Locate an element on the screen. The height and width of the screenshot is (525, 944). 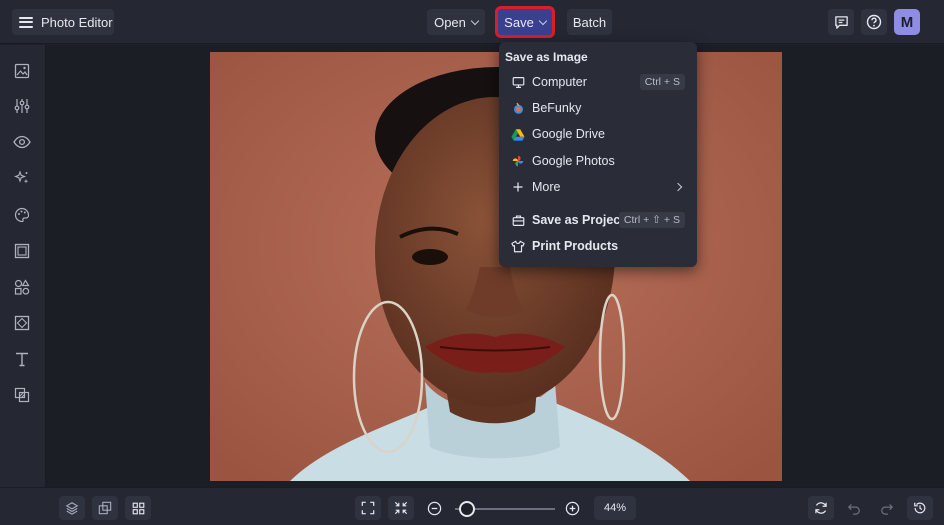
befunky-logo-icon is located at coordinates (518, 108).